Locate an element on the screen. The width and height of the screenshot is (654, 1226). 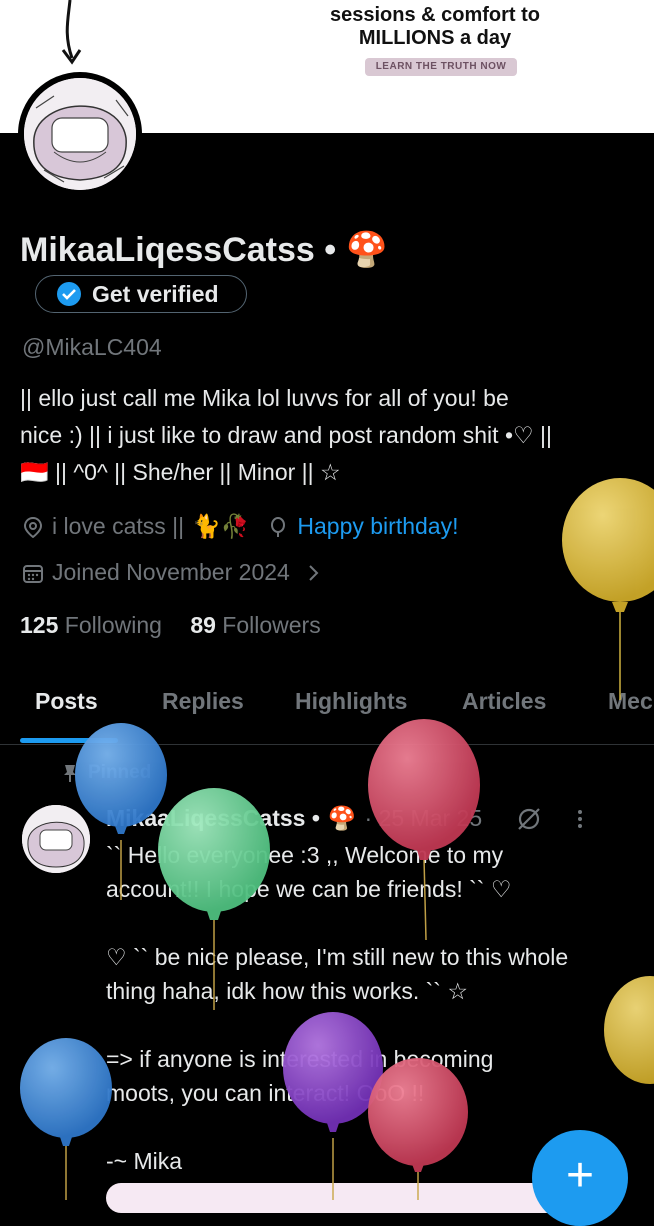
followers-label: Followers is located at coordinates (271, 625).